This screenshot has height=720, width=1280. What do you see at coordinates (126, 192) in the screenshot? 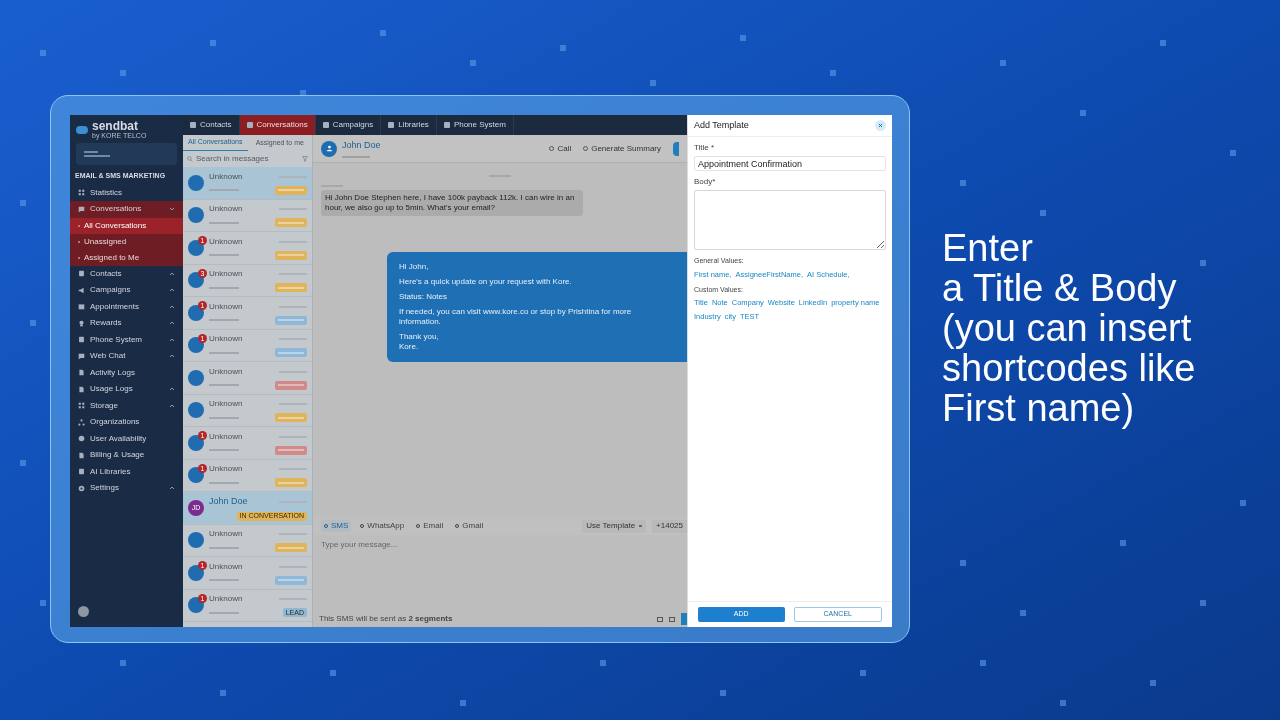
I see `sidebar-item: Statistics` at bounding box center [126, 192].